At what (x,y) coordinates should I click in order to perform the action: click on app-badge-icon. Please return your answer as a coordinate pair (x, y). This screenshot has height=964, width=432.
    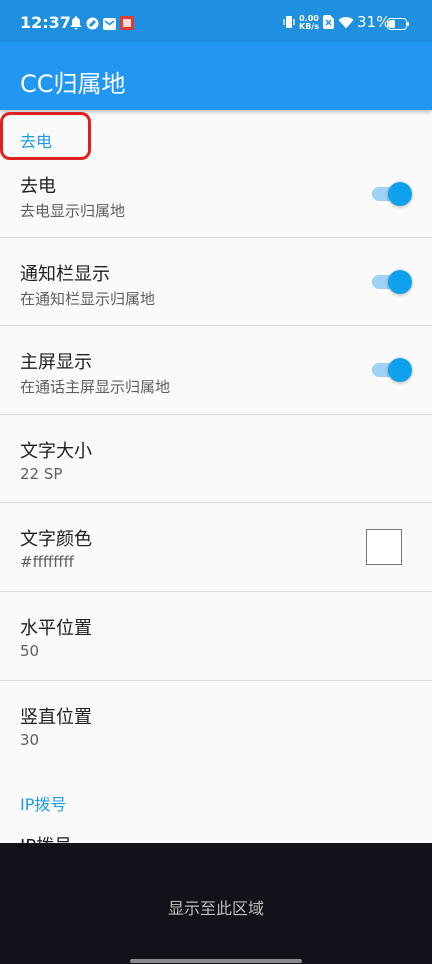
    Looking at the image, I should click on (127, 24).